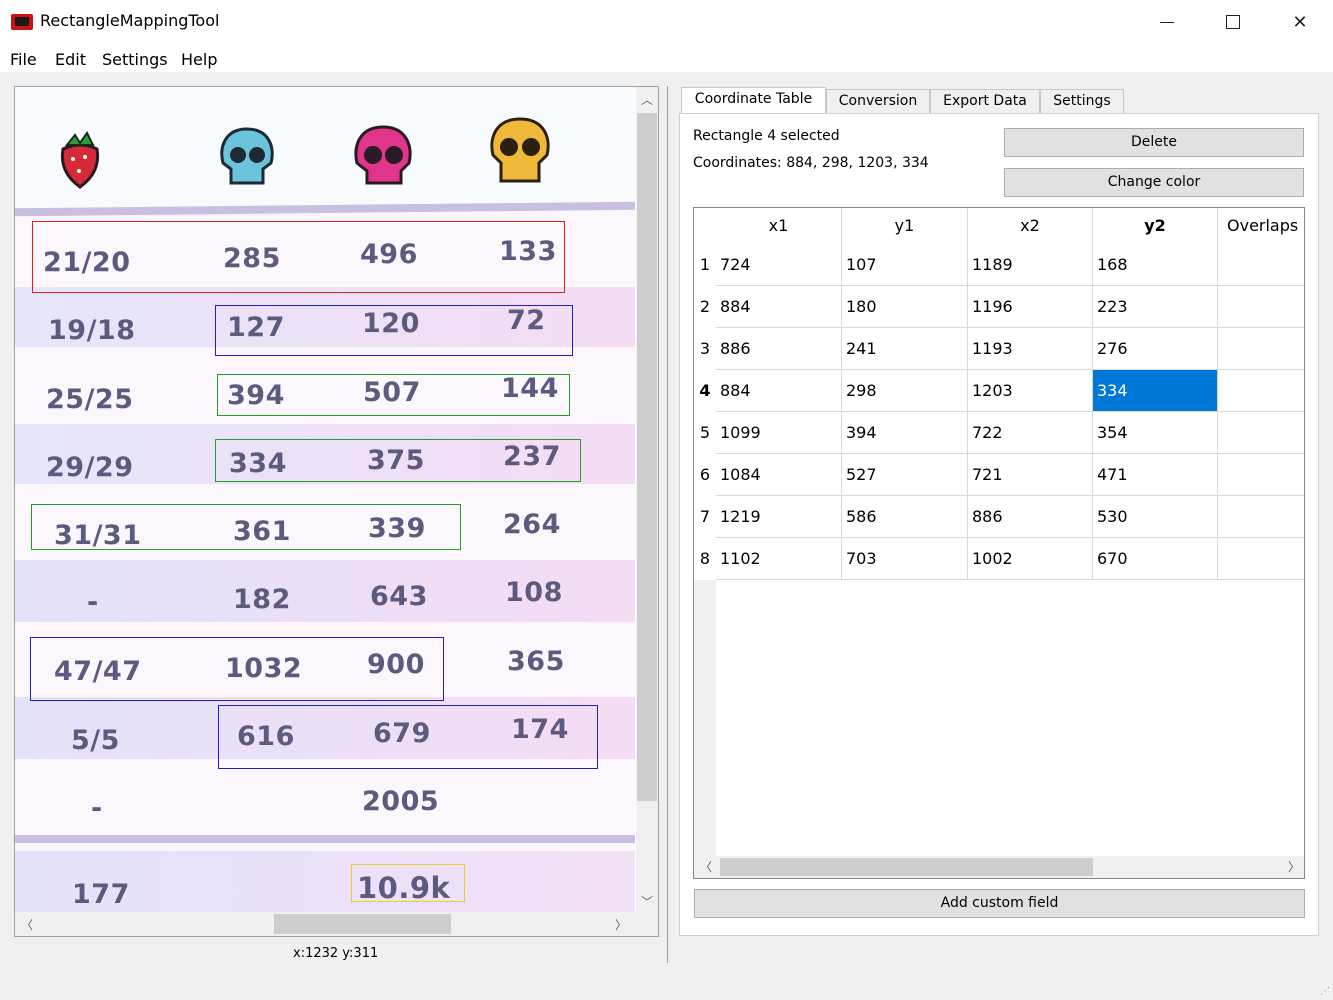 The width and height of the screenshot is (1333, 1000). What do you see at coordinates (1155, 226) in the screenshot?
I see `column-header-y2: y2` at bounding box center [1155, 226].